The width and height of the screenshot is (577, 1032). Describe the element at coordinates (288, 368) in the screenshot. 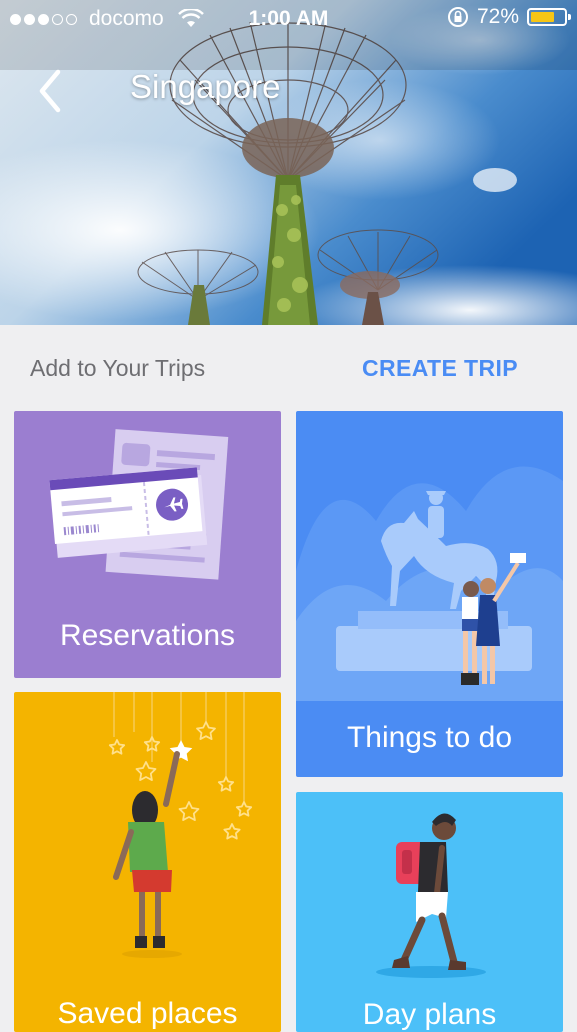

I see `add-to-trips-row: Add to Your Trips CREATE TRIP` at that location.